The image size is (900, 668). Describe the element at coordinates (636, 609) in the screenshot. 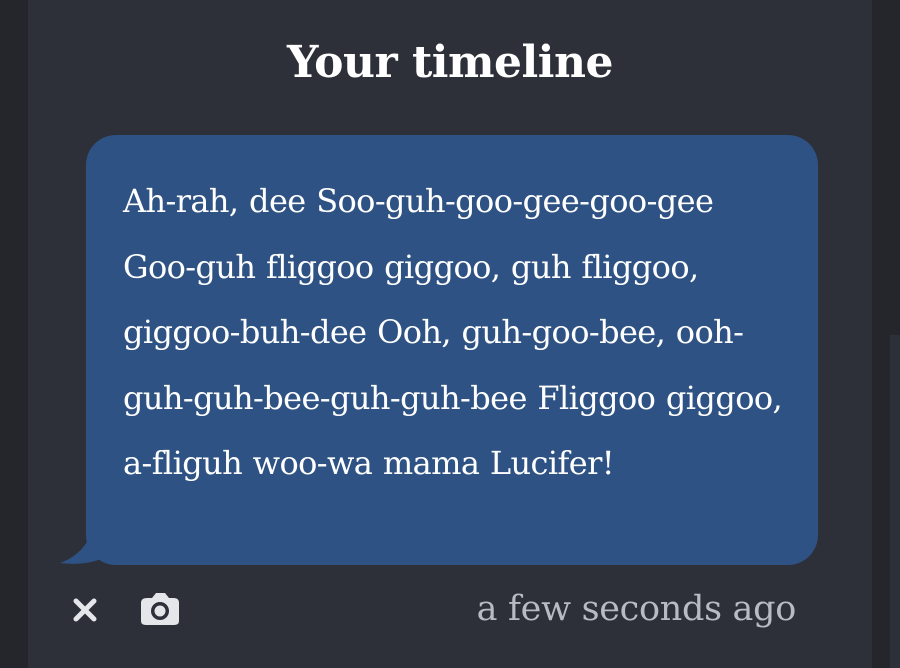

I see `message-timestamp: a few seconds ago` at that location.